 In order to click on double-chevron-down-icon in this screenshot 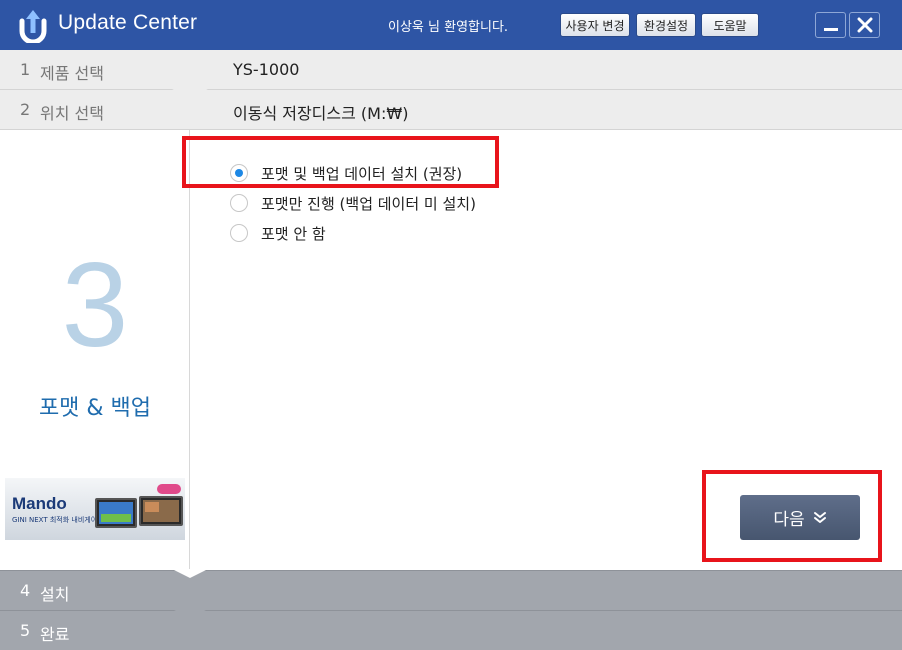, I will do `click(819, 517)`.